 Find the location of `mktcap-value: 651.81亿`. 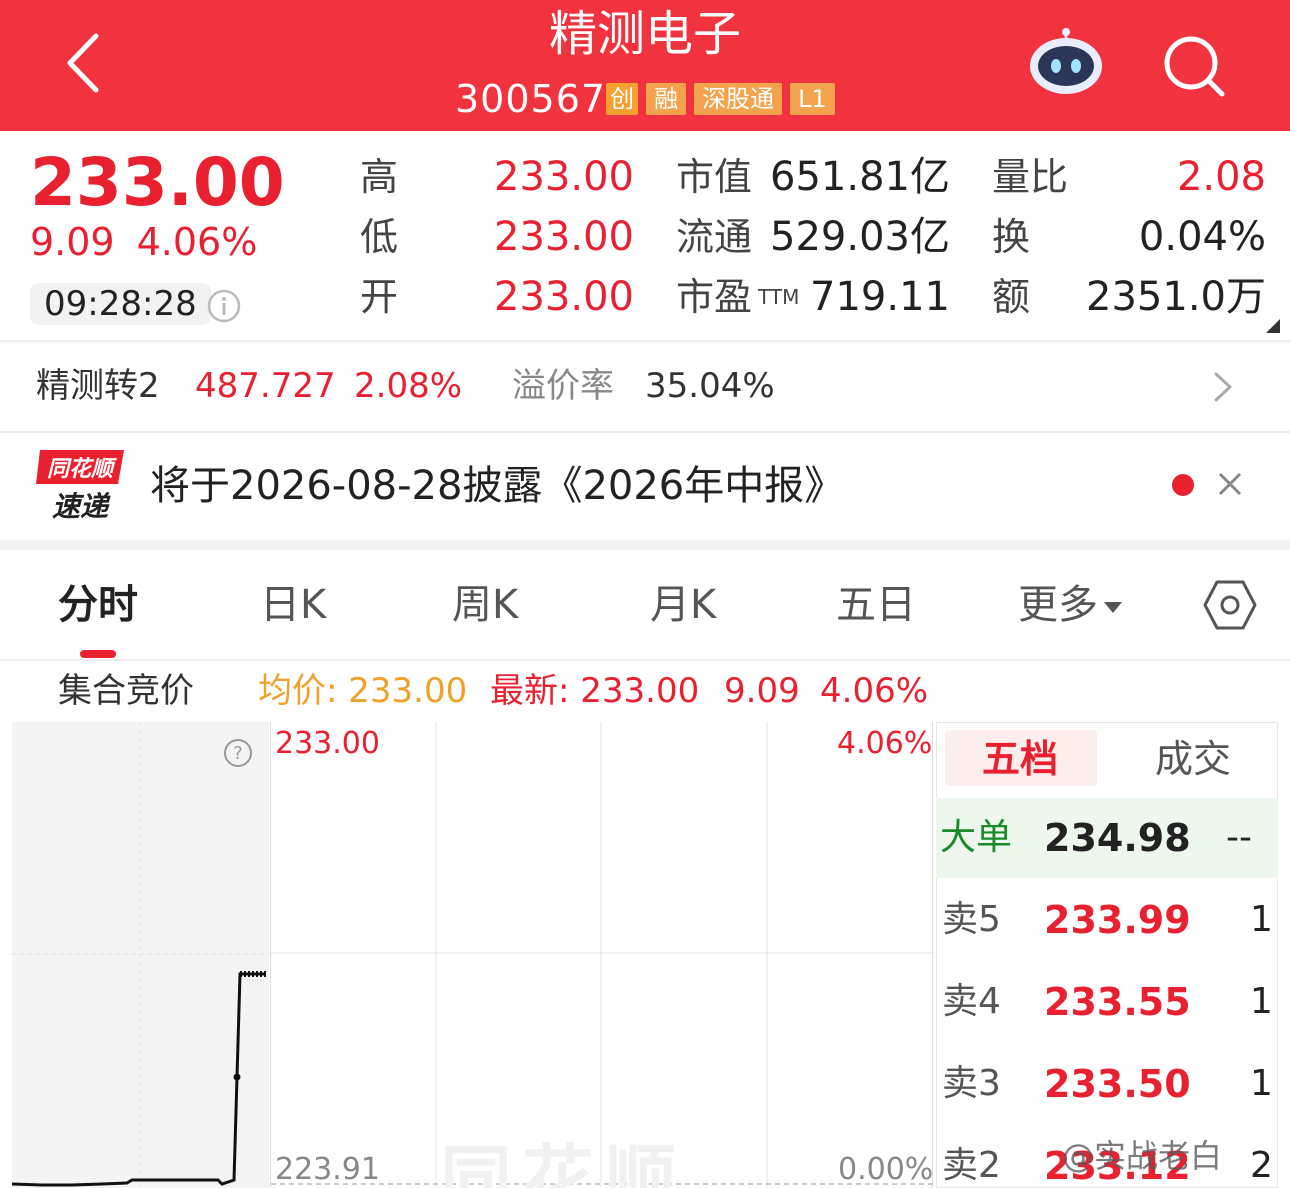

mktcap-value: 651.81亿 is located at coordinates (860, 177).